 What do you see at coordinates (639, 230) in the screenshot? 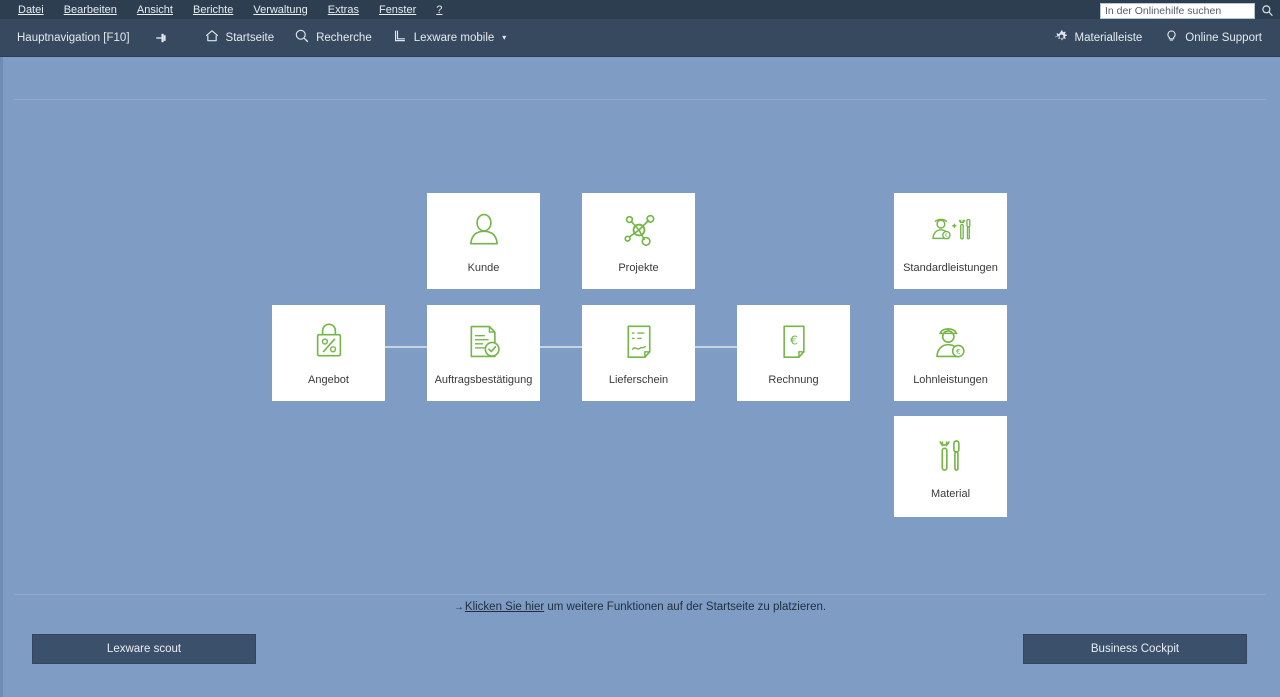
I see `network-nodes-icon` at bounding box center [639, 230].